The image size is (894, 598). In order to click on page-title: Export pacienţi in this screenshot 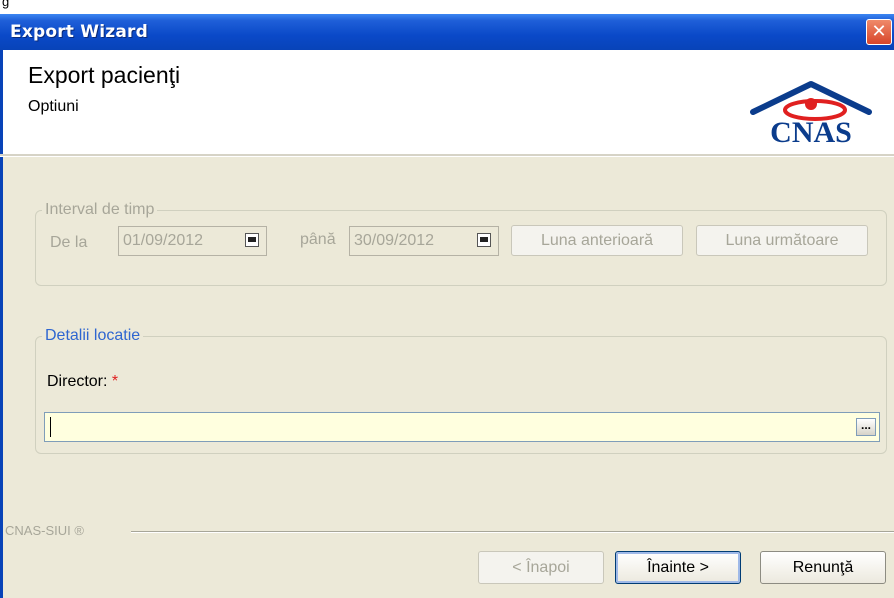, I will do `click(104, 75)`.